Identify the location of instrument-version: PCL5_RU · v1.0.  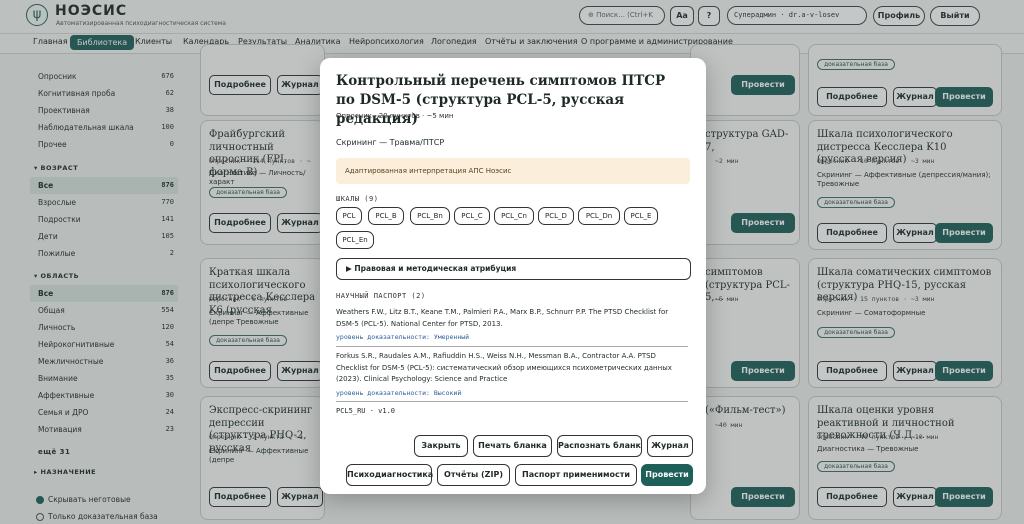
(366, 411).